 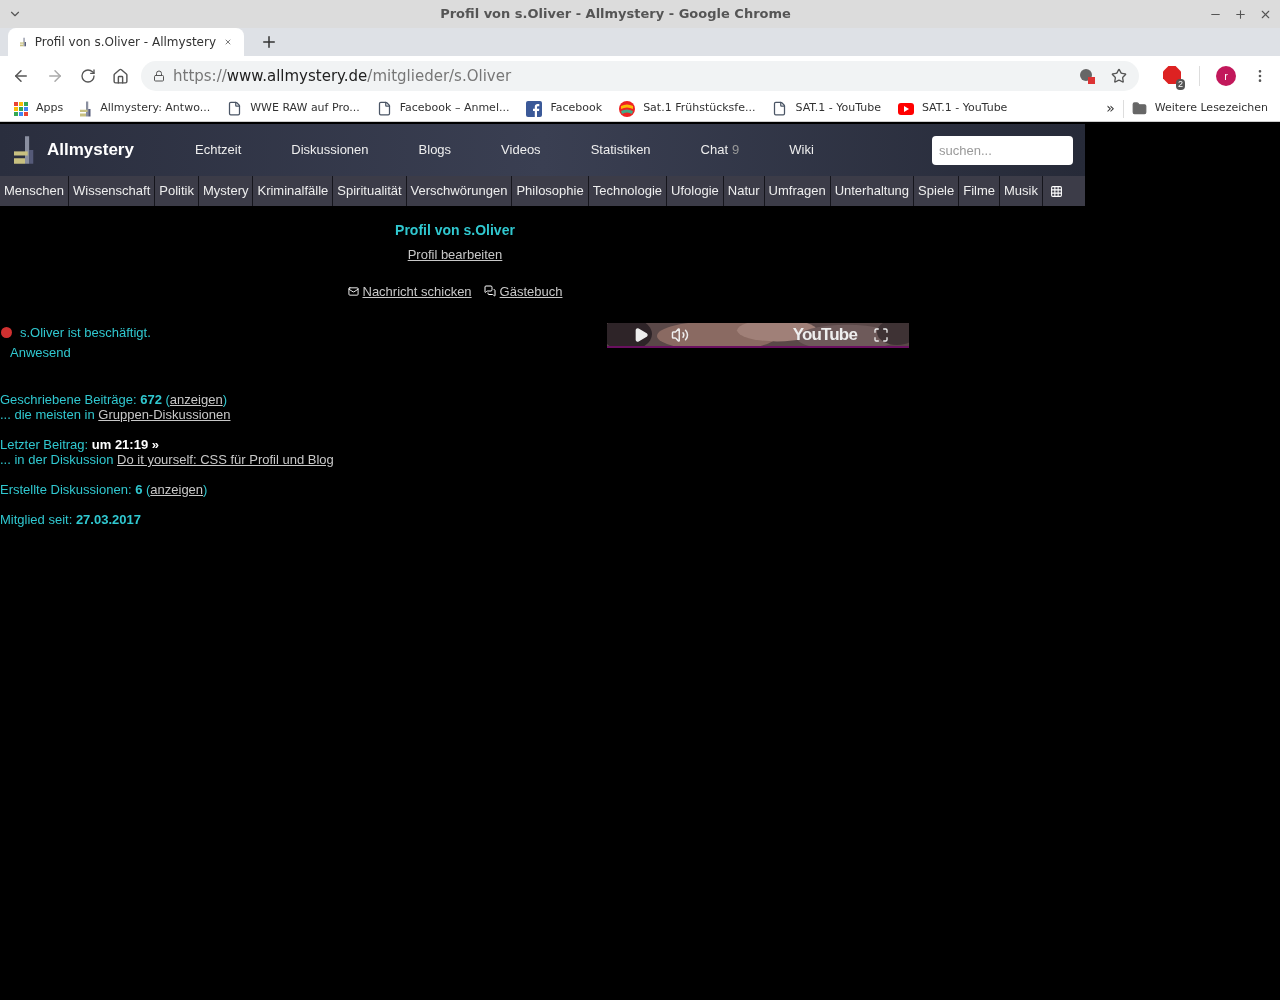 I want to click on profile-stat-line: ... die meisten in Gruppen-Diskussionen, so click(x=116, y=414).